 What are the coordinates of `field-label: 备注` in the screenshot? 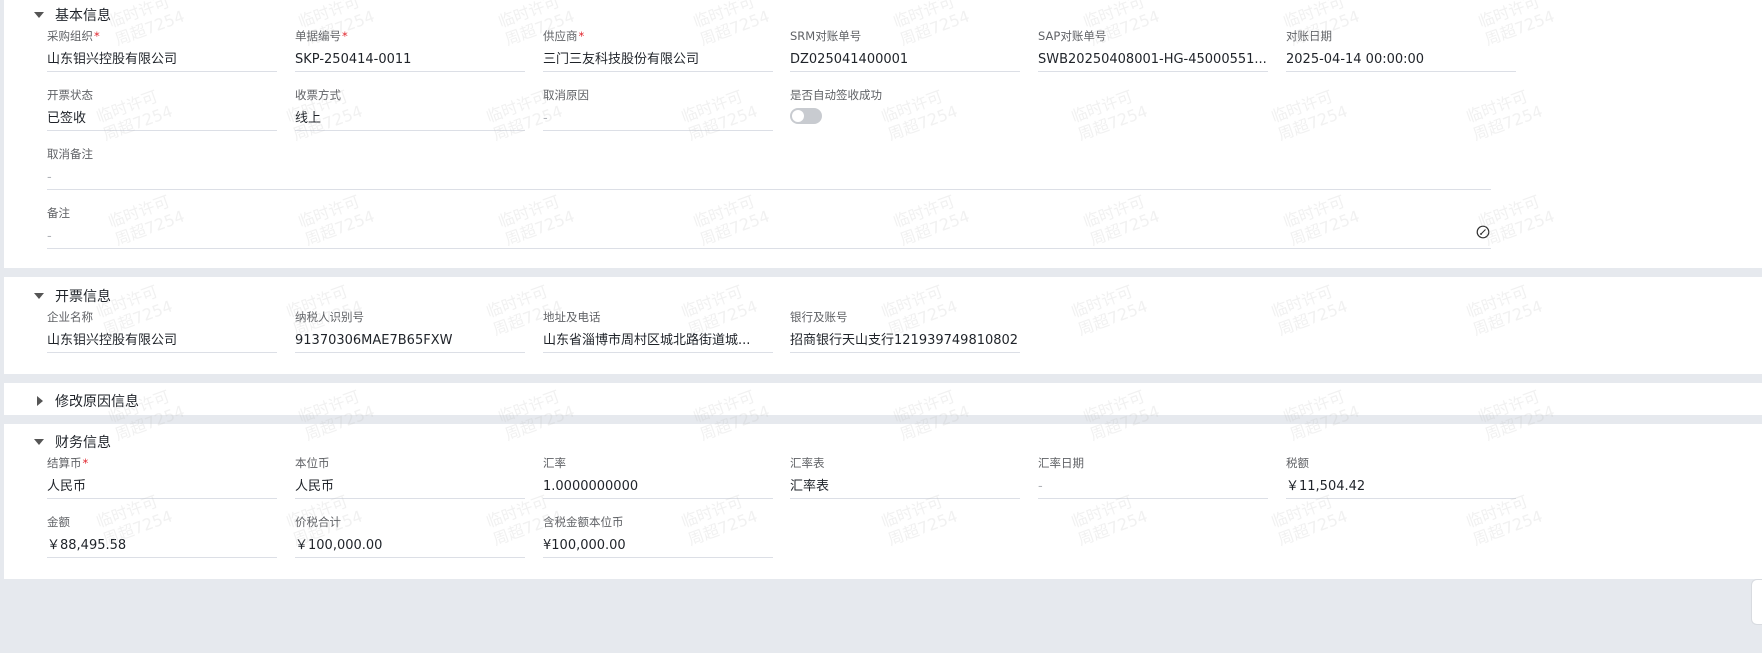 It's located at (58, 213).